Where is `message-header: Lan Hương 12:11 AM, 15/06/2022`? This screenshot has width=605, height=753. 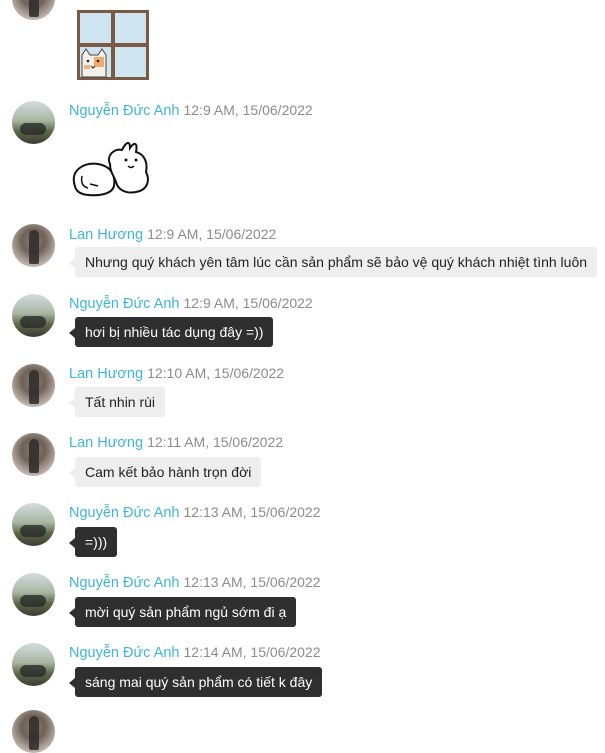 message-header: Lan Hương 12:11 AM, 15/06/2022 is located at coordinates (176, 442).